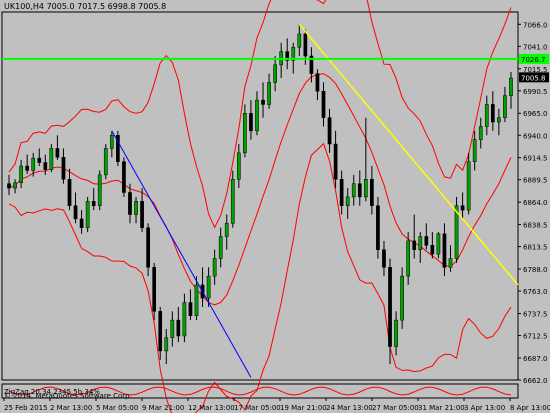 The image size is (550, 413). I want to click on y-tick-label: 6687.0, so click(535, 359).